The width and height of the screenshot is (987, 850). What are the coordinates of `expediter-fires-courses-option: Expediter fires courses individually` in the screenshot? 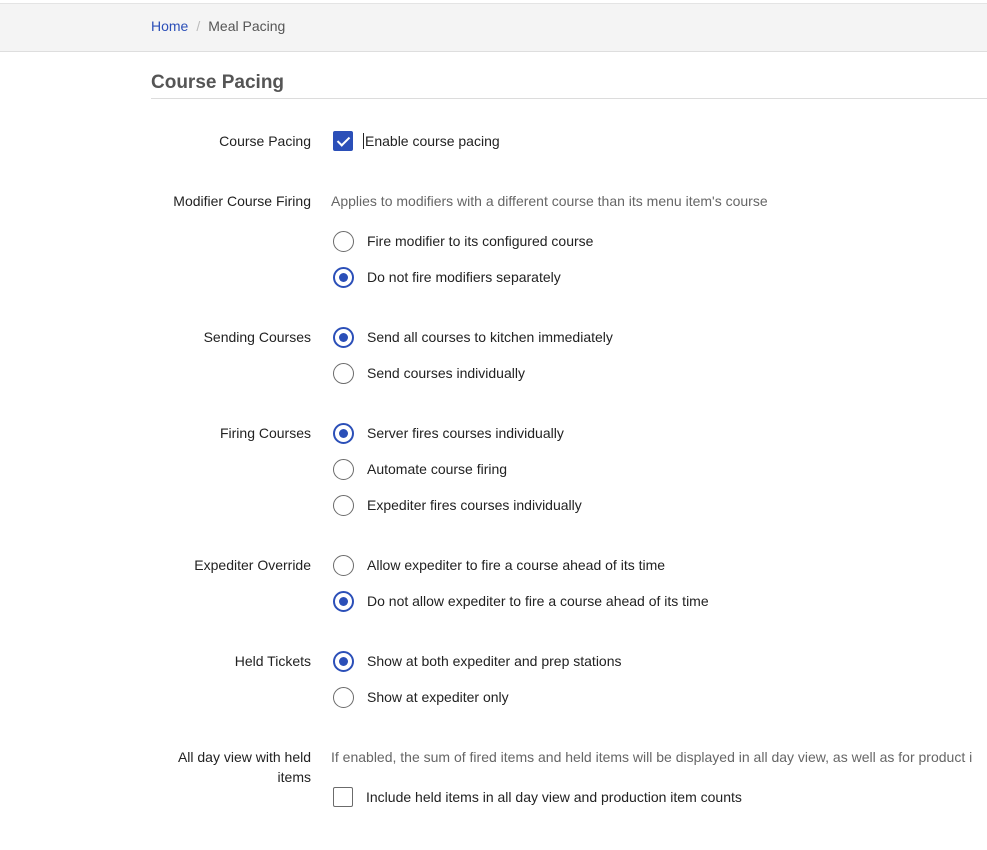 It's located at (457, 505).